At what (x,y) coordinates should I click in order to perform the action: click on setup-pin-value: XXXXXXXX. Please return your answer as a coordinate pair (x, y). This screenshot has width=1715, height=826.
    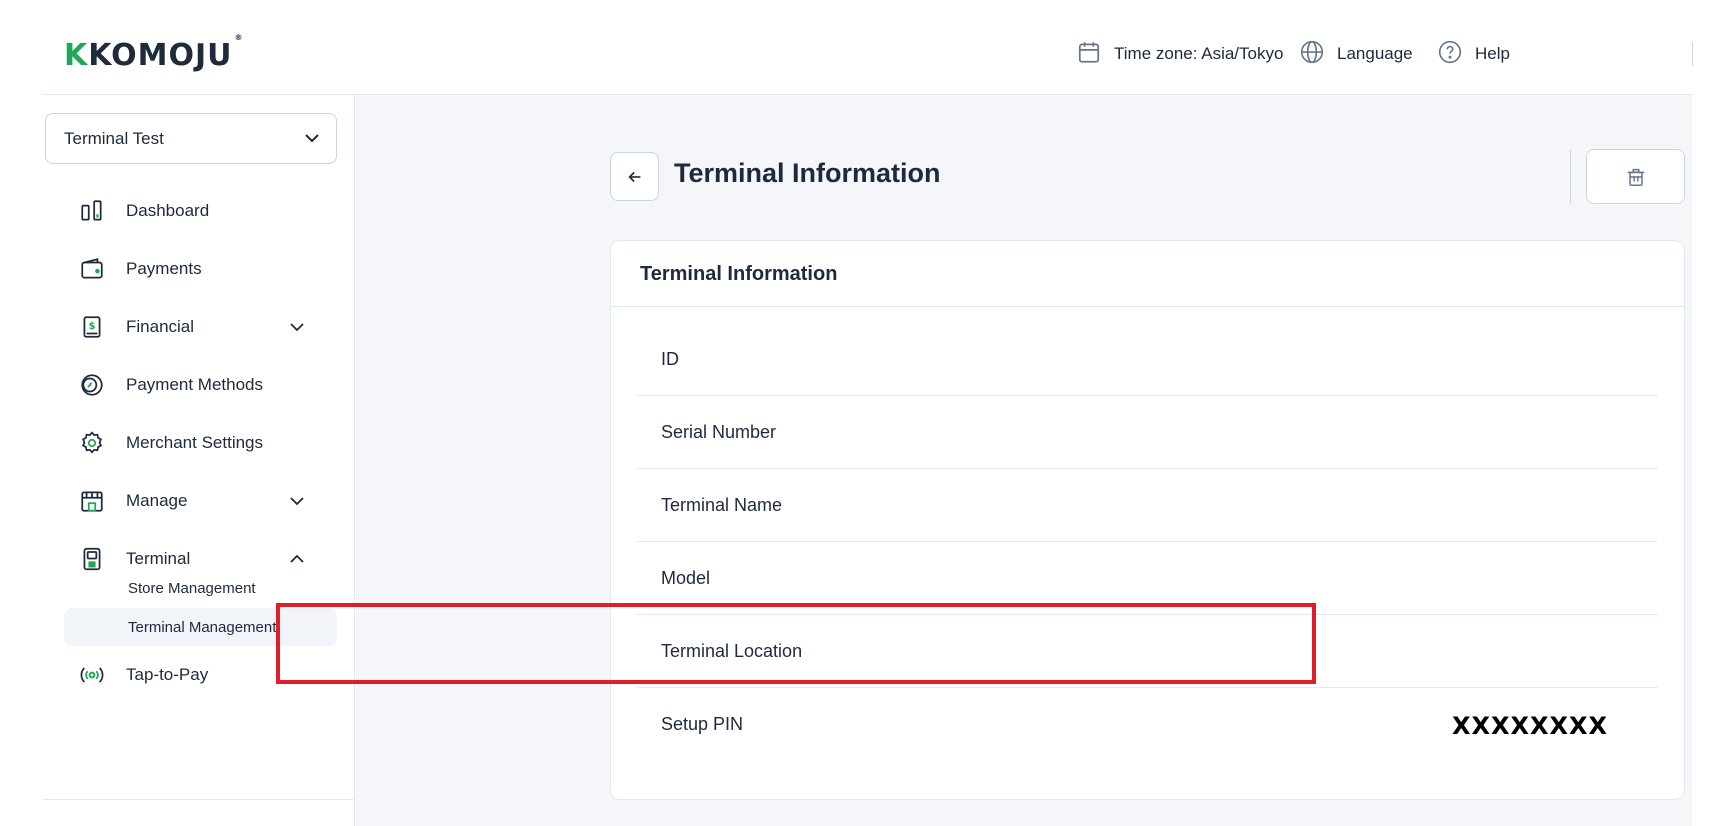
    Looking at the image, I should click on (1529, 726).